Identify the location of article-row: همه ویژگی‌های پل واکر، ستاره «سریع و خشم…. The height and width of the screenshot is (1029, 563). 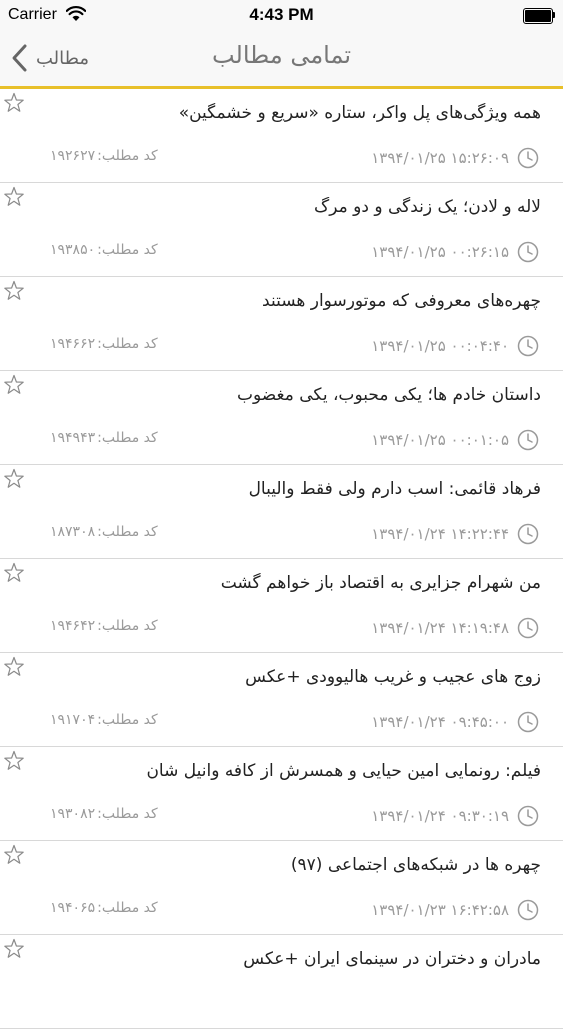
(281, 136).